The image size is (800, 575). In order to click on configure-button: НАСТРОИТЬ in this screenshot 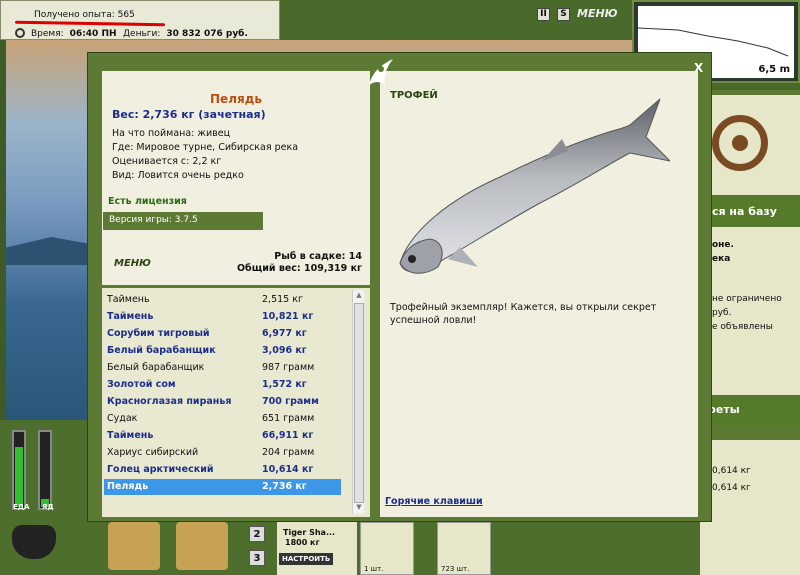, I will do `click(306, 559)`.